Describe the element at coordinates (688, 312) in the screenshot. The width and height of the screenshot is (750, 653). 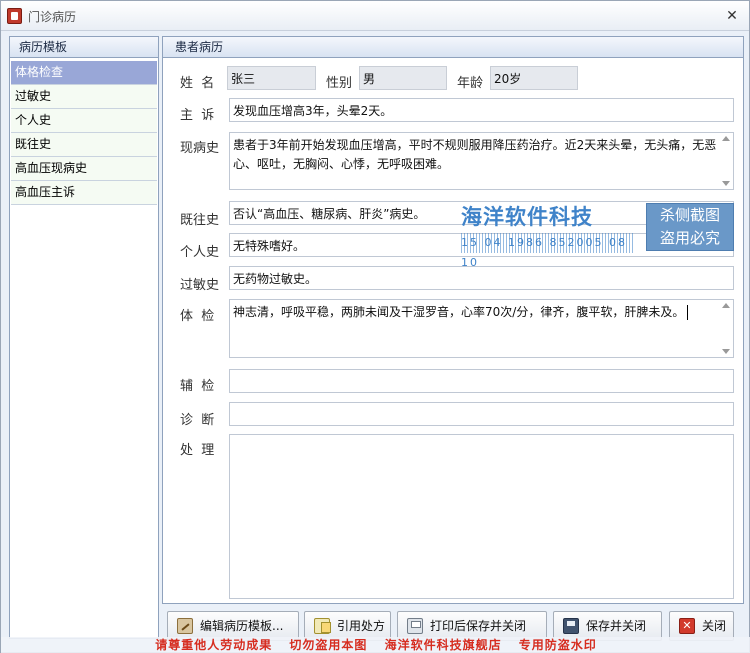
I see `text-caret` at that location.